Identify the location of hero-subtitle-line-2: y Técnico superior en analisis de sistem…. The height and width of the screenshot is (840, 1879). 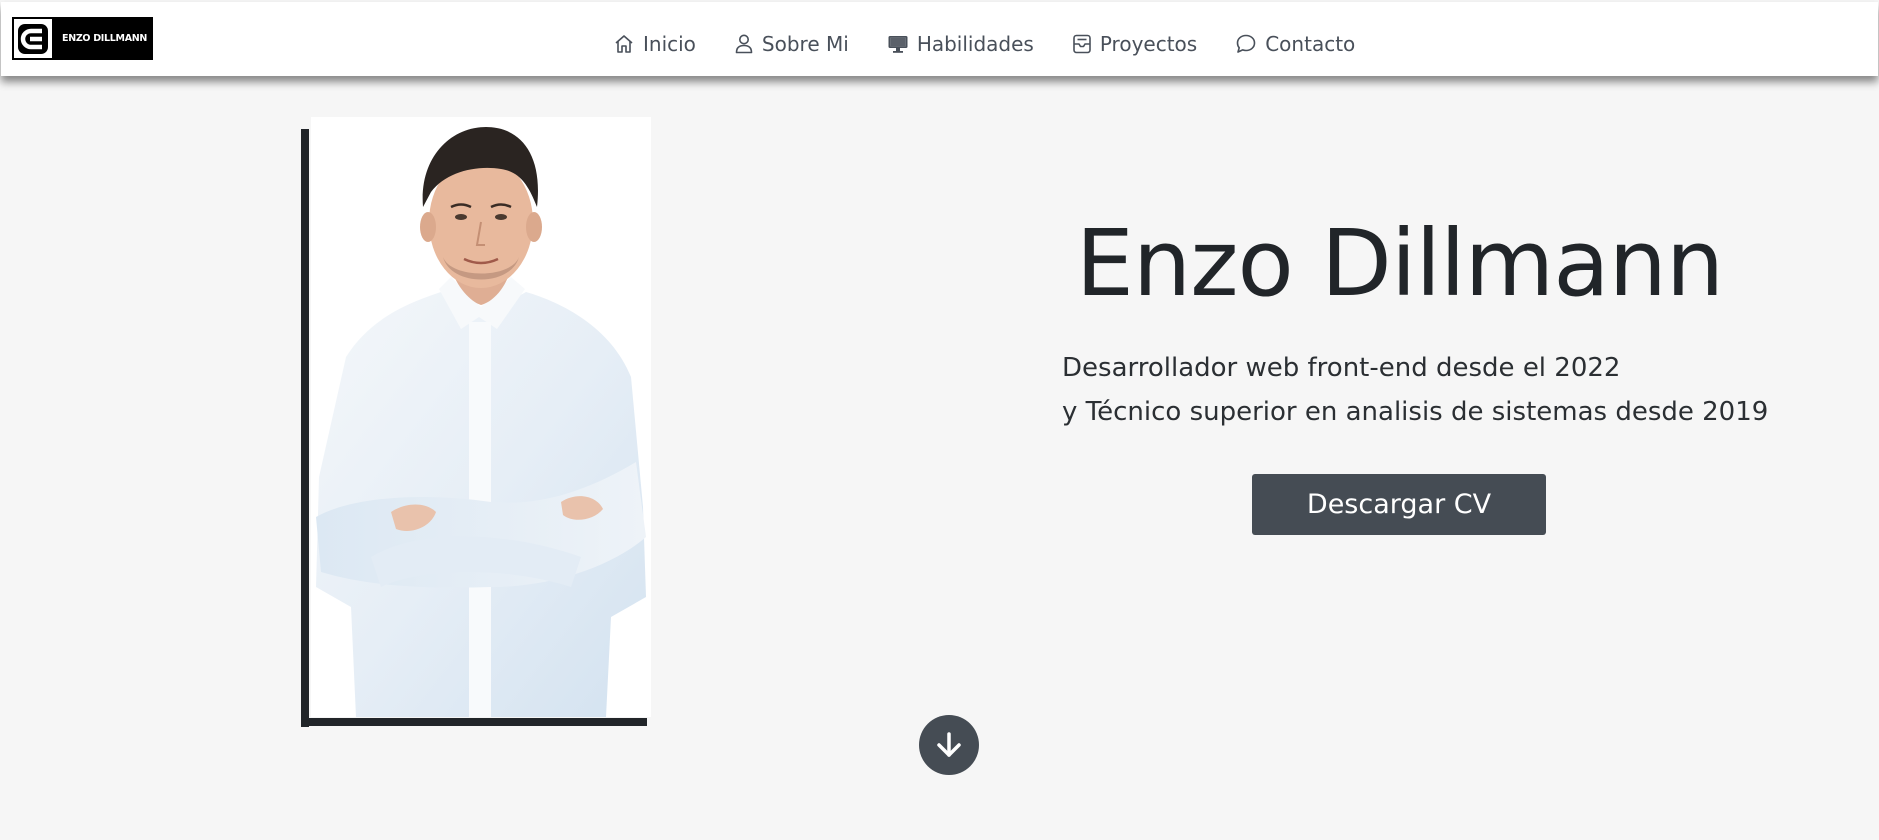
(1415, 412).